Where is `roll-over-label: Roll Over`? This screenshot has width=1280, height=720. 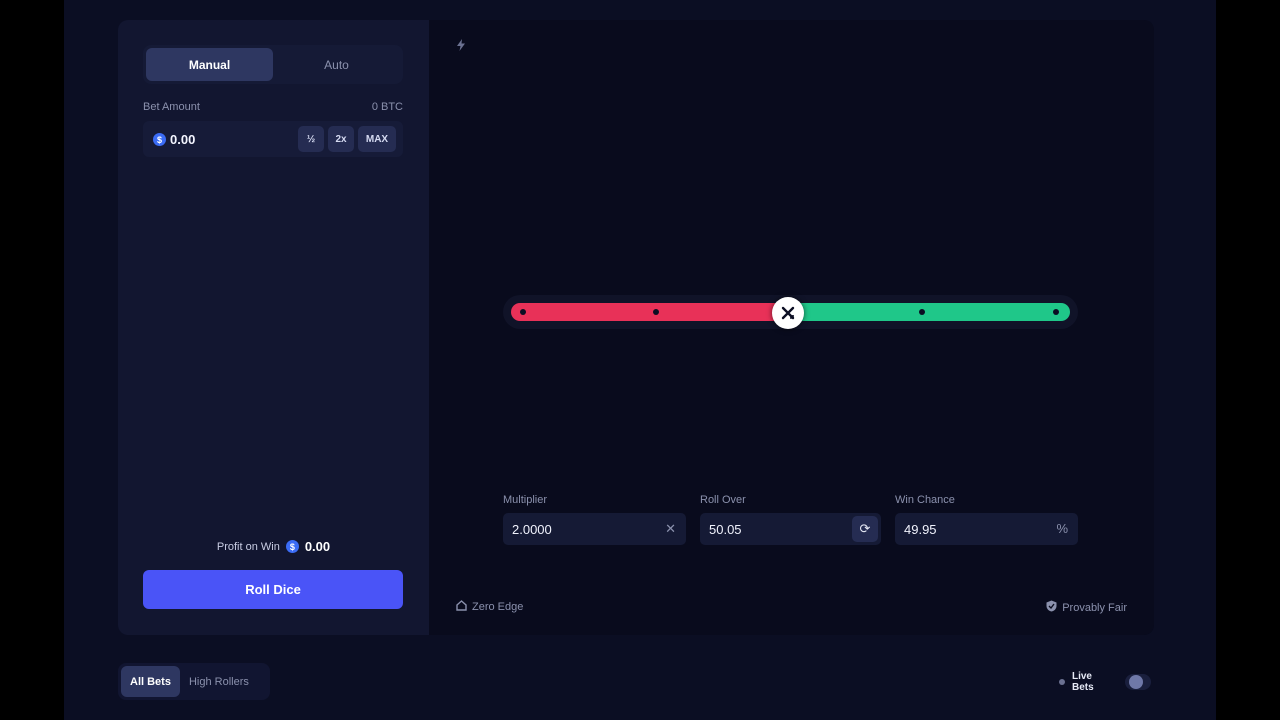 roll-over-label: Roll Over is located at coordinates (723, 500).